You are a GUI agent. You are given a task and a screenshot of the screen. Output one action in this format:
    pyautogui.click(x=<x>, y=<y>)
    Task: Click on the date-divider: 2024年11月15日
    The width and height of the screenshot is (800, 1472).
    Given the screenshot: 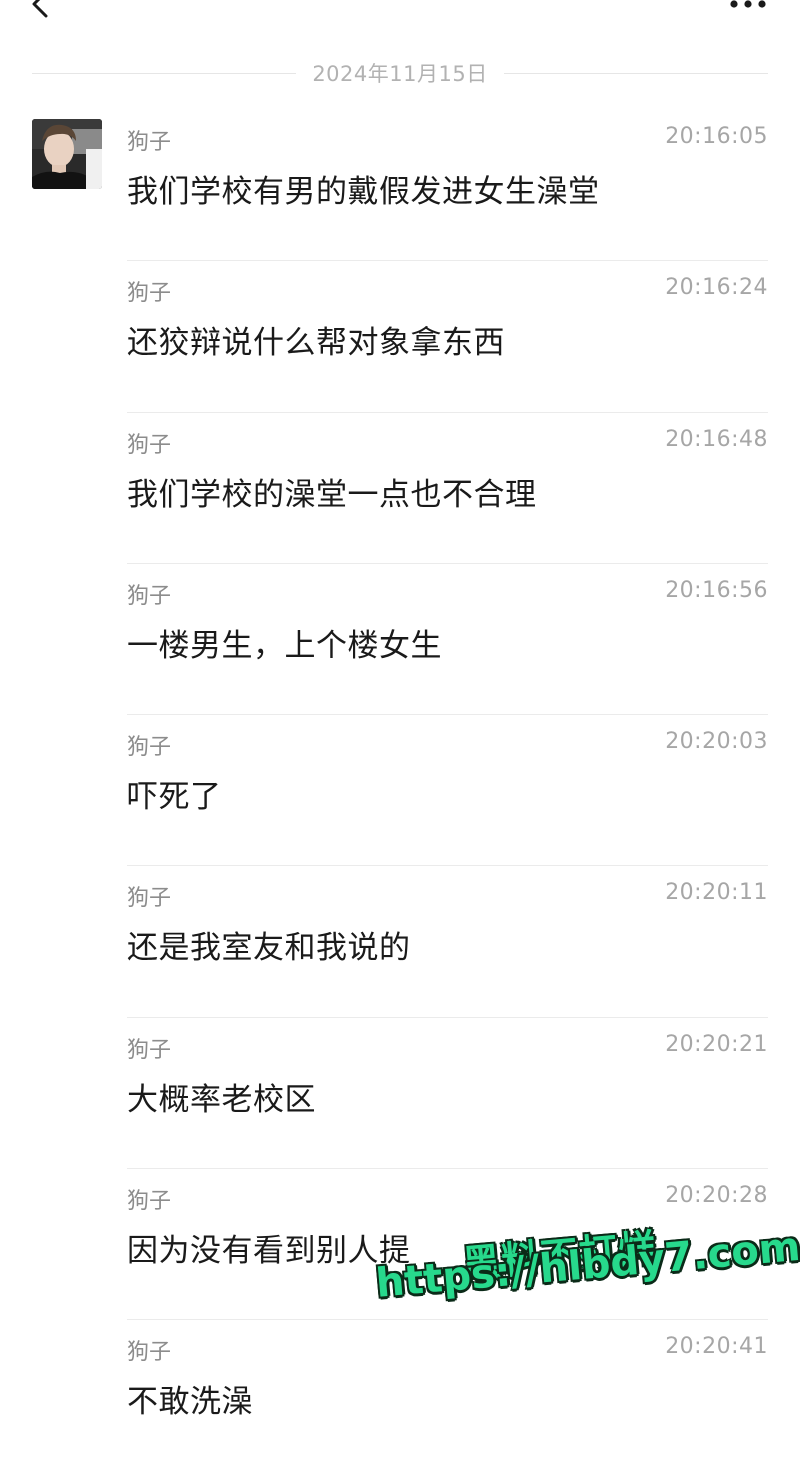 What is the action you would take?
    pyautogui.click(x=400, y=73)
    